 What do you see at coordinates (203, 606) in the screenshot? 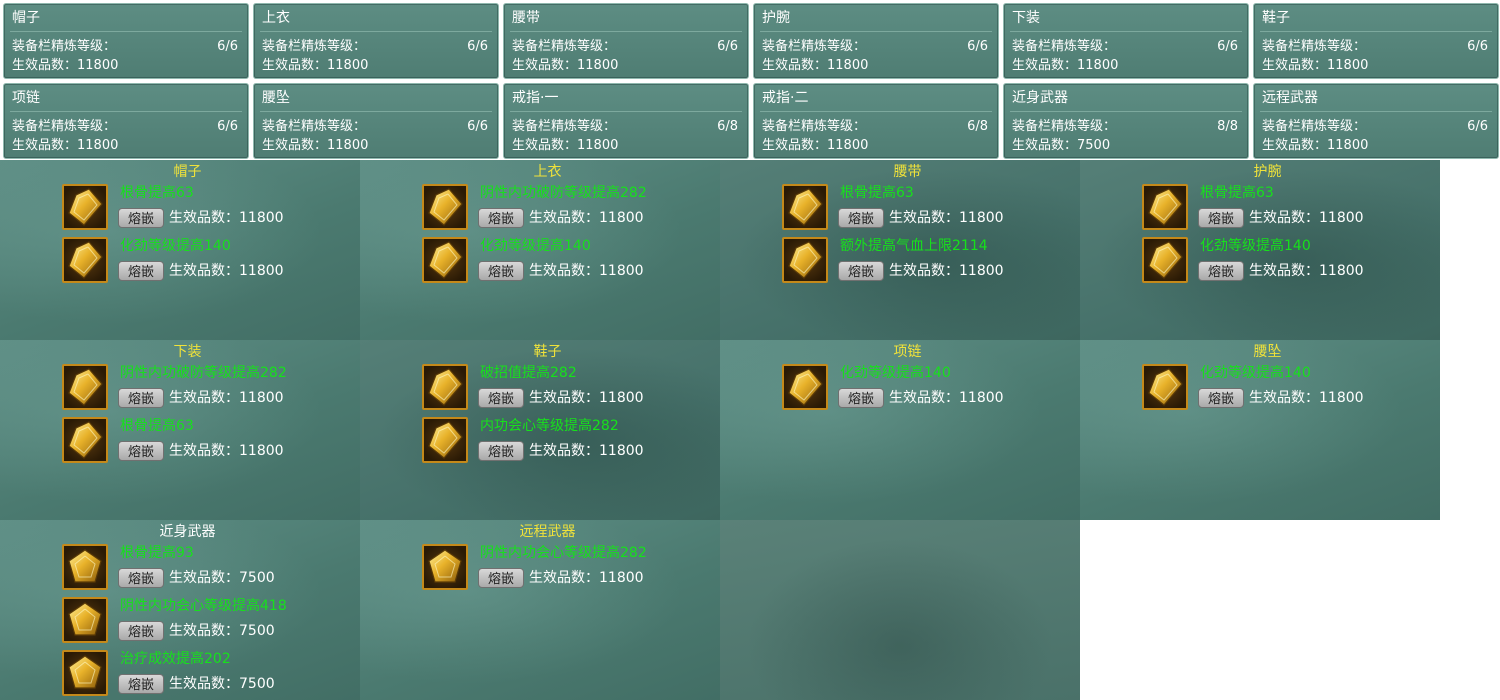
I see `gem-effect-text: 阴性内功会心等级提高418` at bounding box center [203, 606].